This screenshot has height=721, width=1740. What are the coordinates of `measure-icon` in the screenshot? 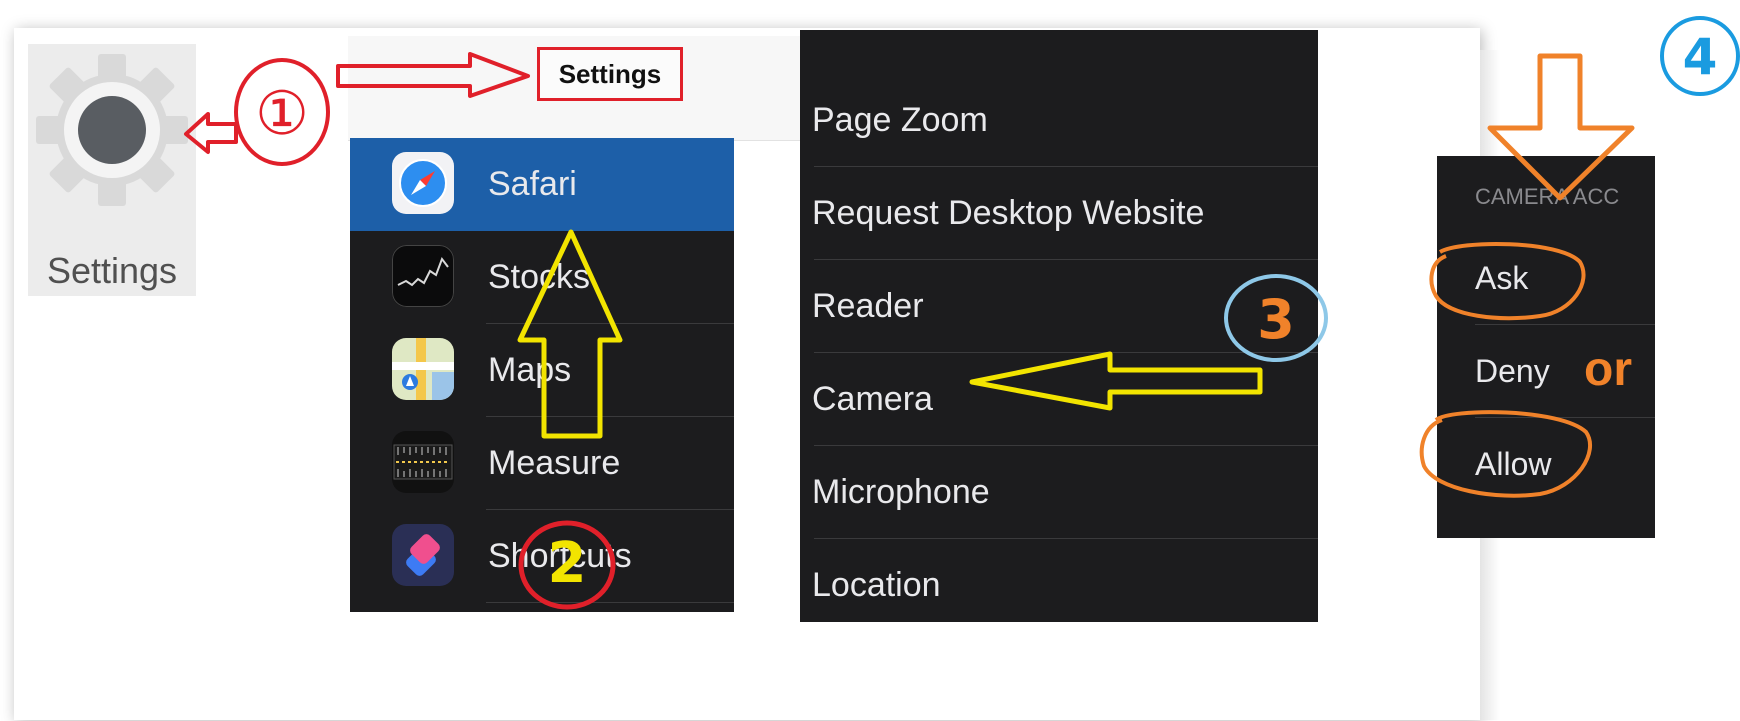 It's located at (423, 462).